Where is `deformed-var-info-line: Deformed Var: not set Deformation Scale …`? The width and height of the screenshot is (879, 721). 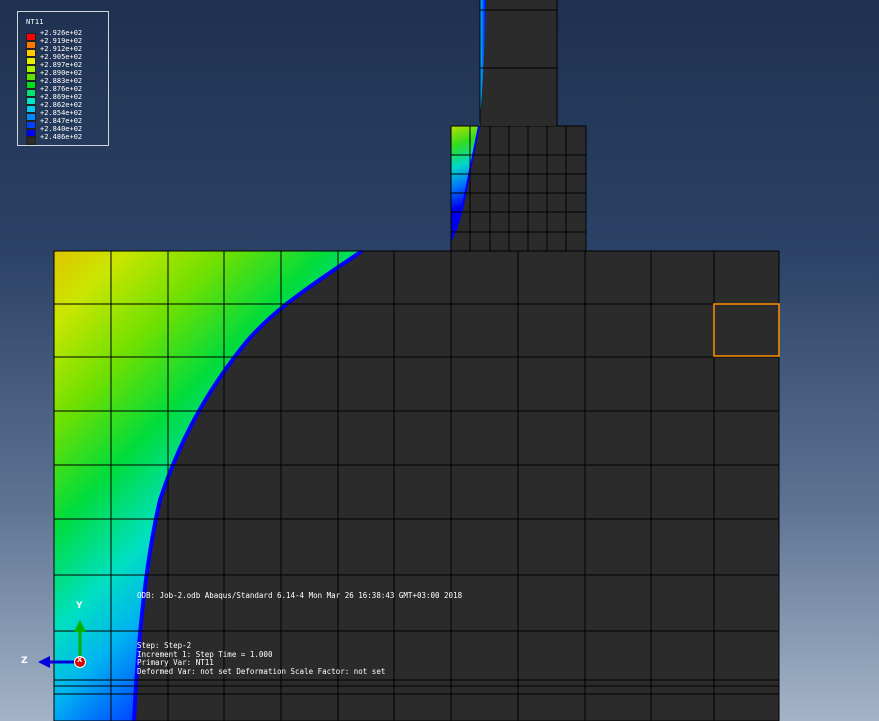
deformed-var-info-line: Deformed Var: not set Deformation Scale … is located at coordinates (261, 671).